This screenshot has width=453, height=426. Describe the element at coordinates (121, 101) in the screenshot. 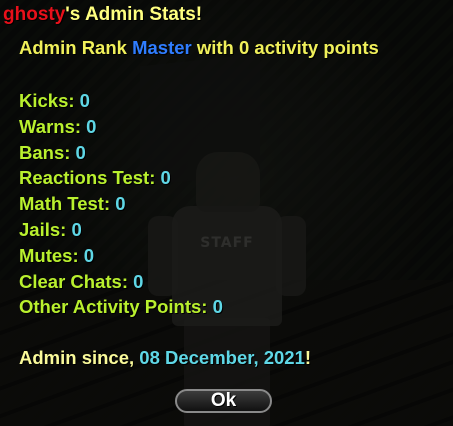

I see `stat-kicks: Kicks: 0` at that location.